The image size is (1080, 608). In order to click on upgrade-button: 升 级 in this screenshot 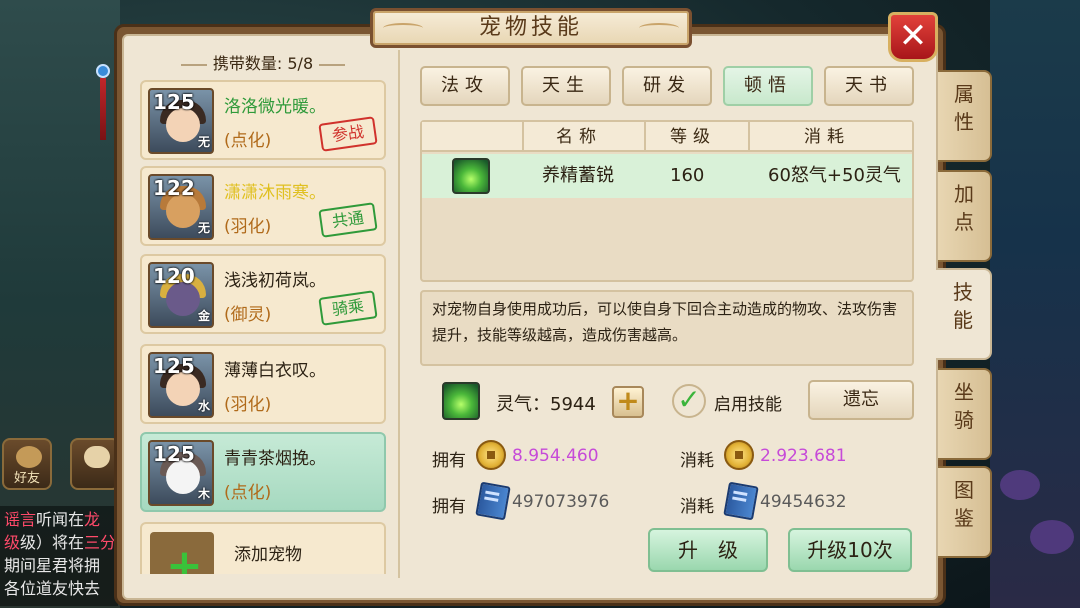, I will do `click(708, 550)`.